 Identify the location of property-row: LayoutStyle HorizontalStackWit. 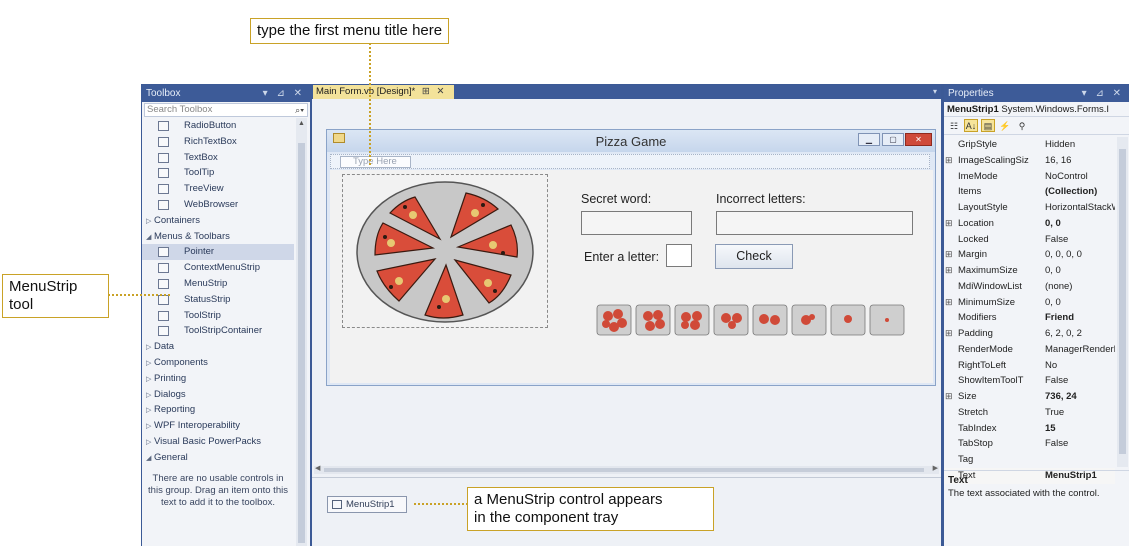
(1029, 208).